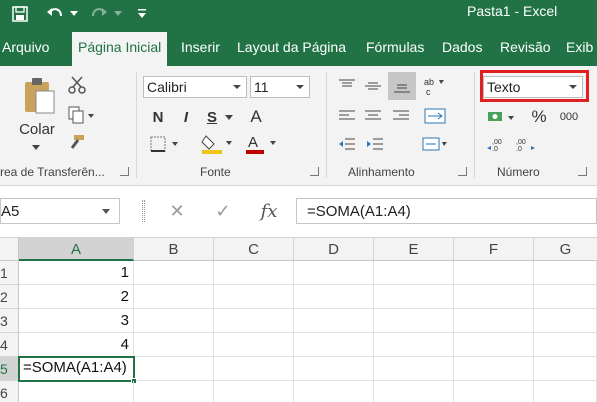 Image resolution: width=597 pixels, height=402 pixels. I want to click on cell-d6, so click(334, 391).